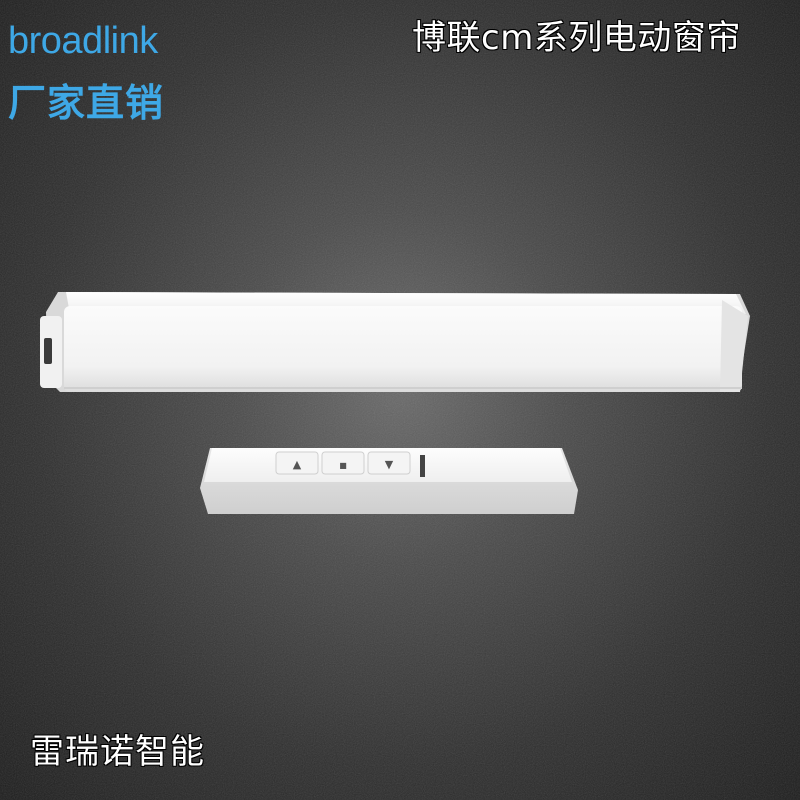 This screenshot has height=800, width=800. What do you see at coordinates (297, 464) in the screenshot?
I see `up-arrow-icon: ▲` at bounding box center [297, 464].